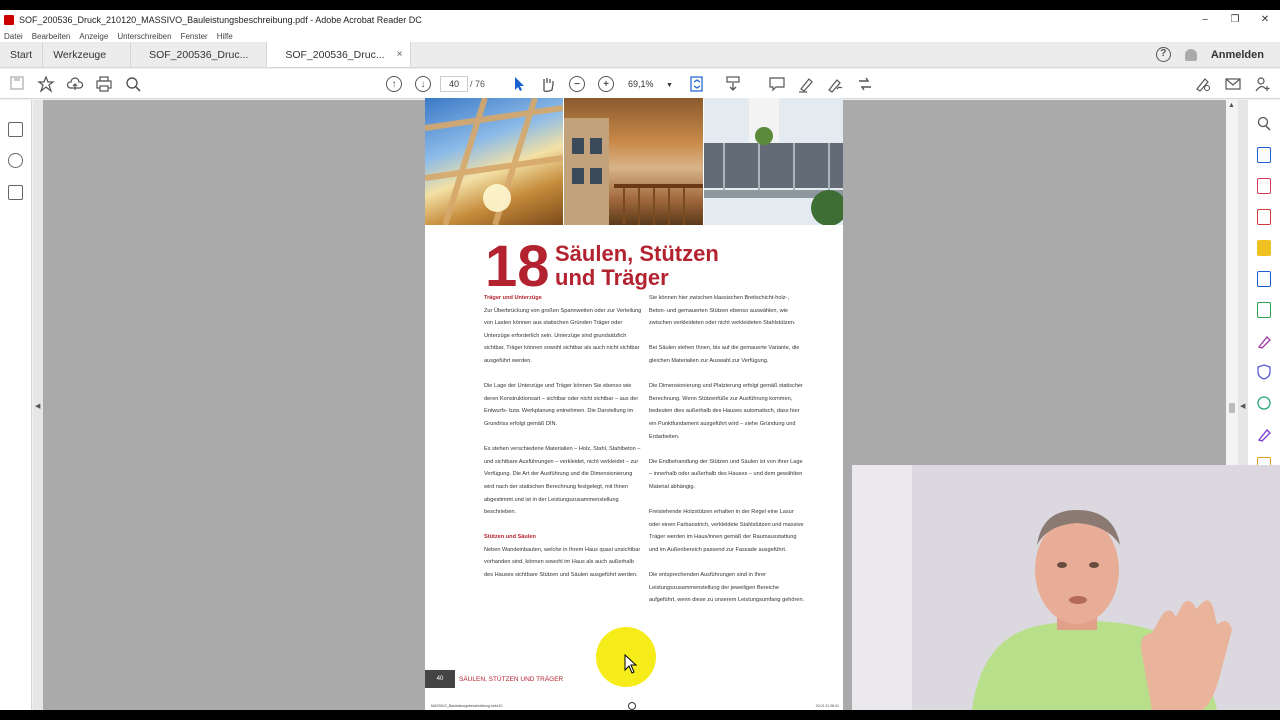 This screenshot has height=720, width=1280. What do you see at coordinates (606, 84) in the screenshot?
I see `zoom-in-icon: +` at bounding box center [606, 84].